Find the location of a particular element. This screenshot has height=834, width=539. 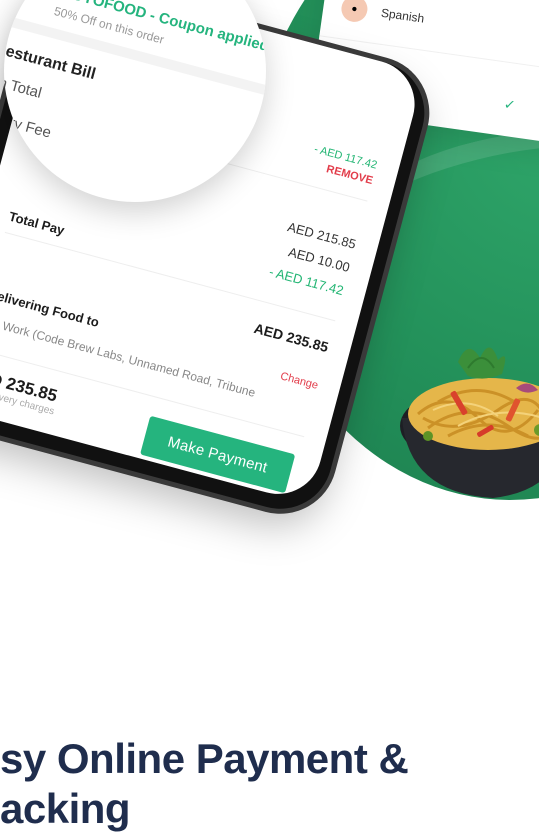

headline-line-2: acking is located at coordinates (65, 808).